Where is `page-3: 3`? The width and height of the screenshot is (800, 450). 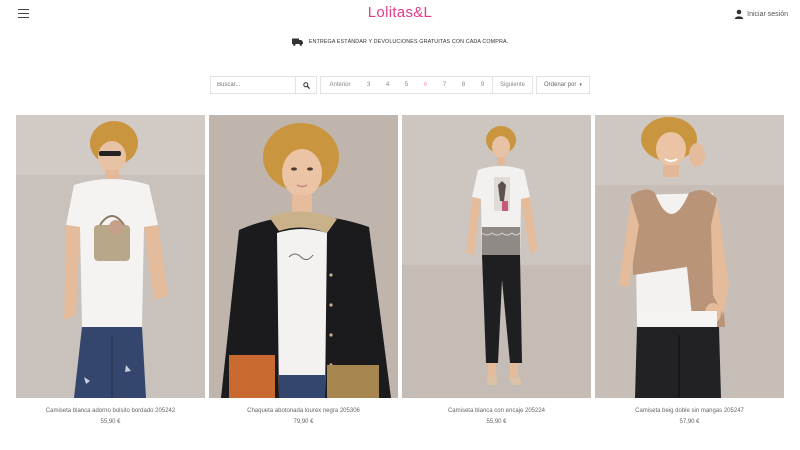 page-3: 3 is located at coordinates (368, 85).